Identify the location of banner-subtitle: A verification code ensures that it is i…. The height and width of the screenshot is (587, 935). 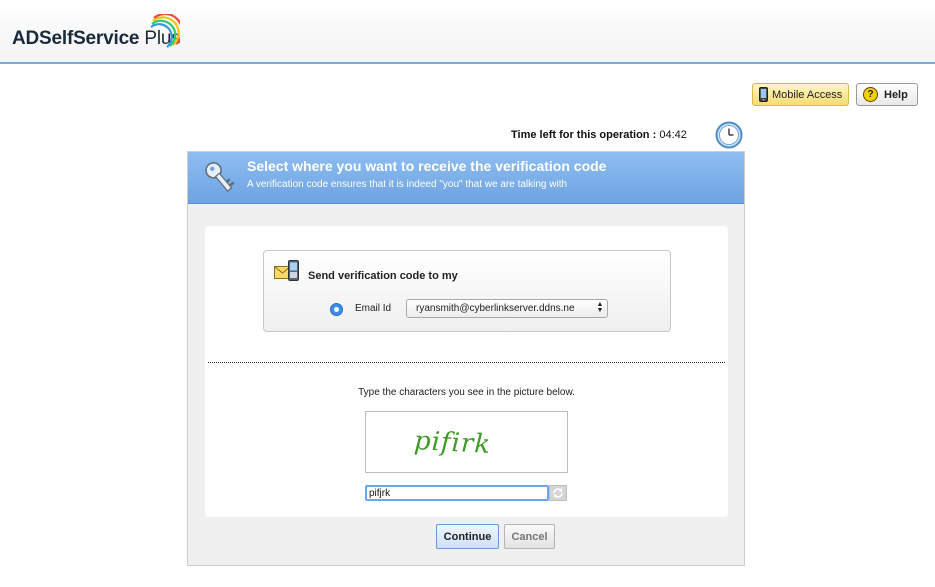
(407, 184).